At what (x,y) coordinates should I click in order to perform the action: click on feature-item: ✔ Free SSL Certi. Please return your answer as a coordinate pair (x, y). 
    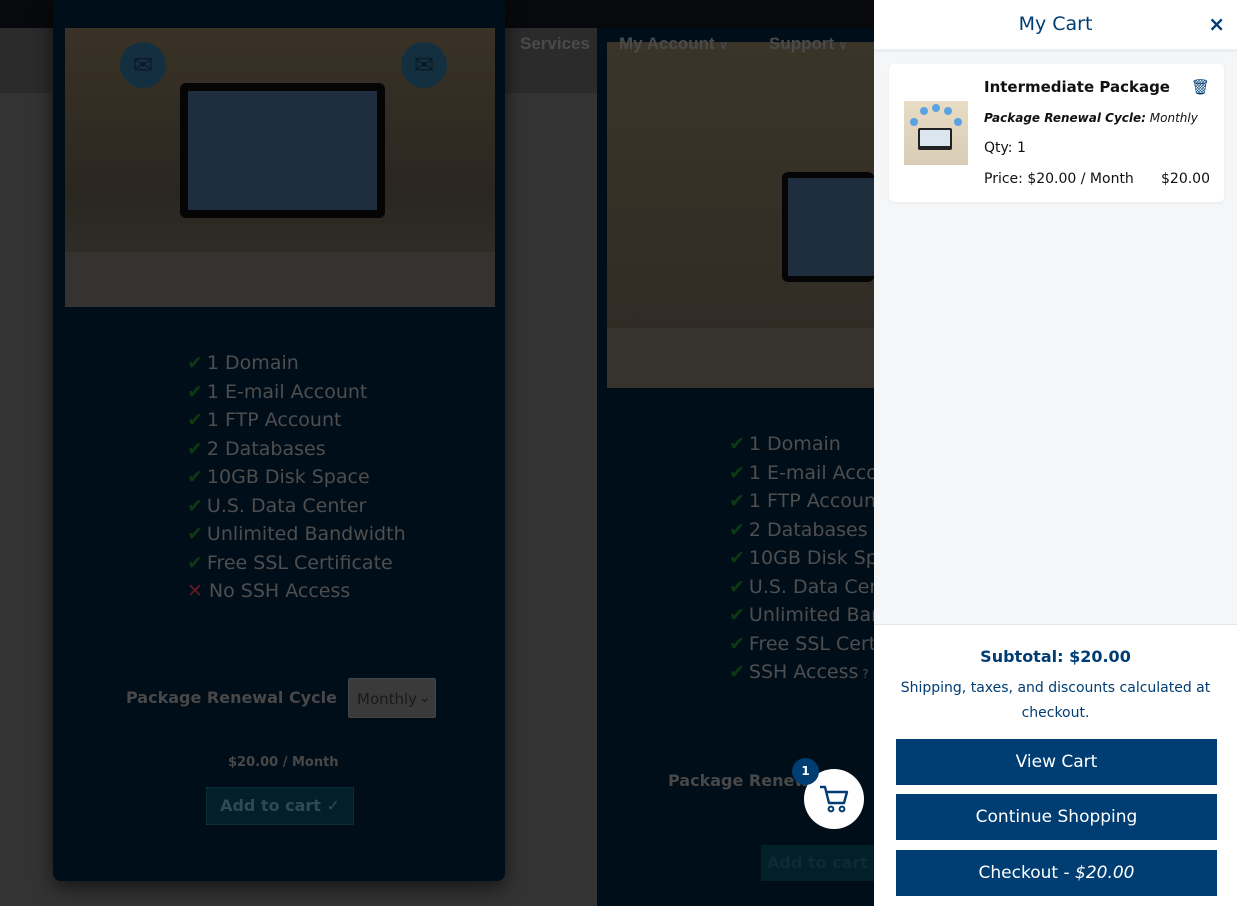
    Looking at the image, I should click on (809, 644).